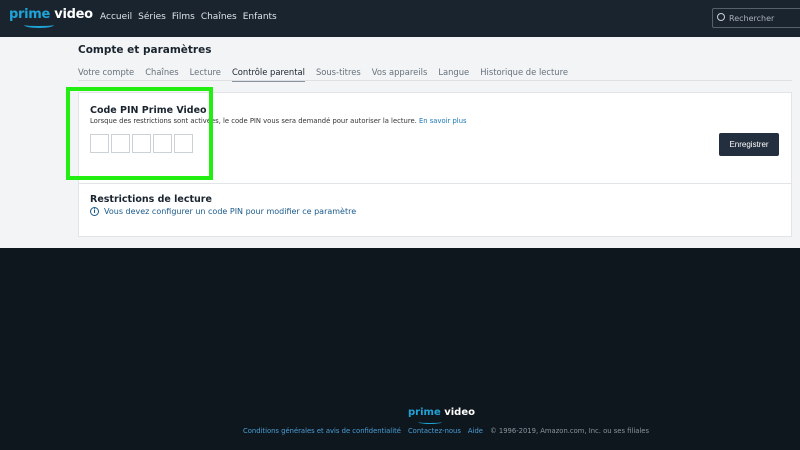  Describe the element at coordinates (51, 14) in the screenshot. I see `prime-video-logo: prime video` at that location.